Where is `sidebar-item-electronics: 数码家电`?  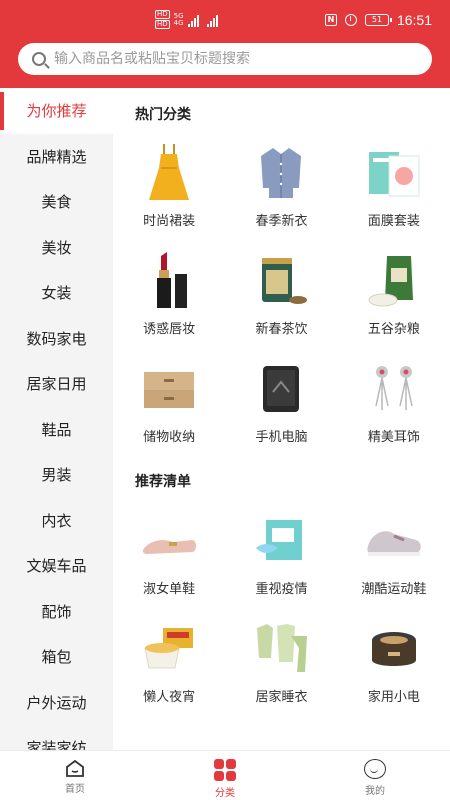
sidebar-item-electronics: 数码家电 is located at coordinates (56, 339).